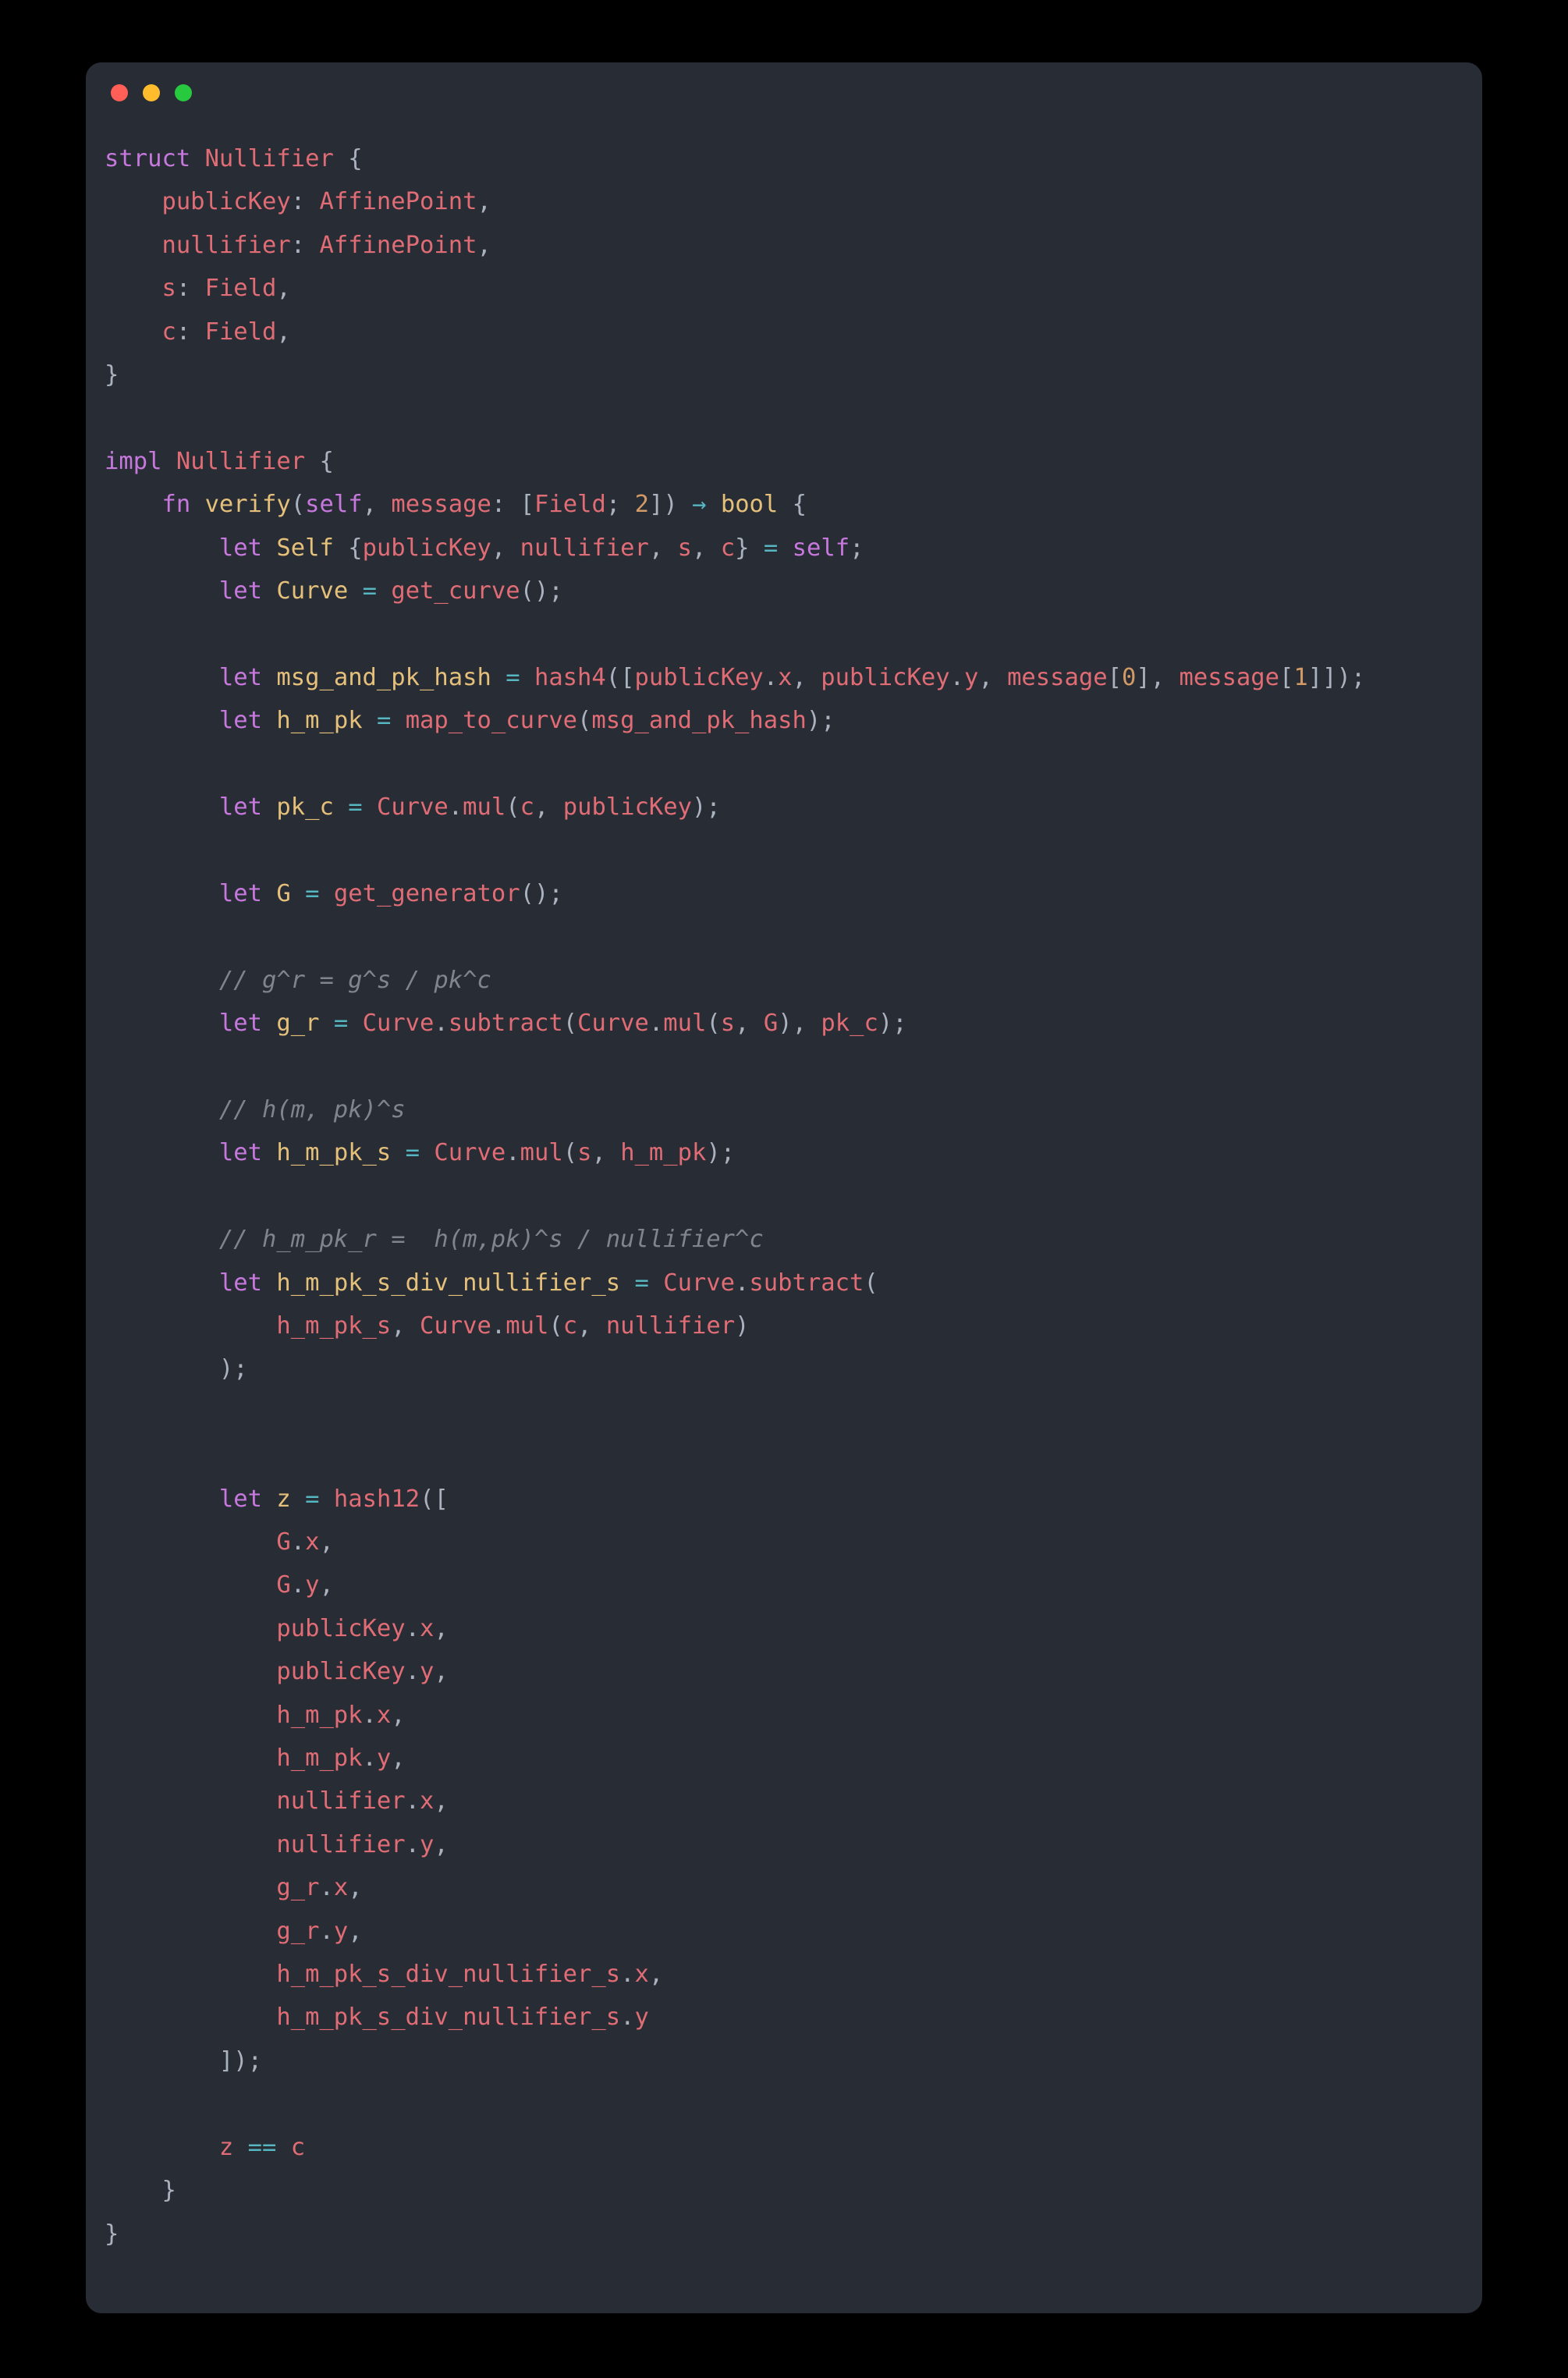 Image resolution: width=1568 pixels, height=2378 pixels. I want to click on close-window-icon, so click(120, 92).